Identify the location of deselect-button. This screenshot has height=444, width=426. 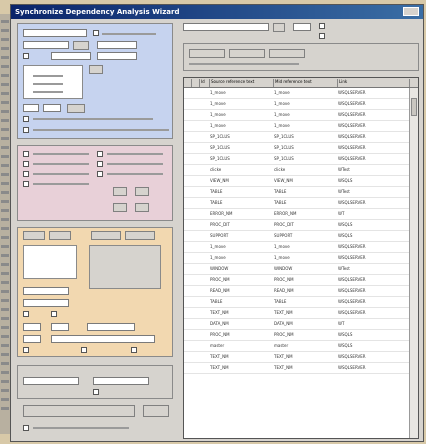
(247, 53).